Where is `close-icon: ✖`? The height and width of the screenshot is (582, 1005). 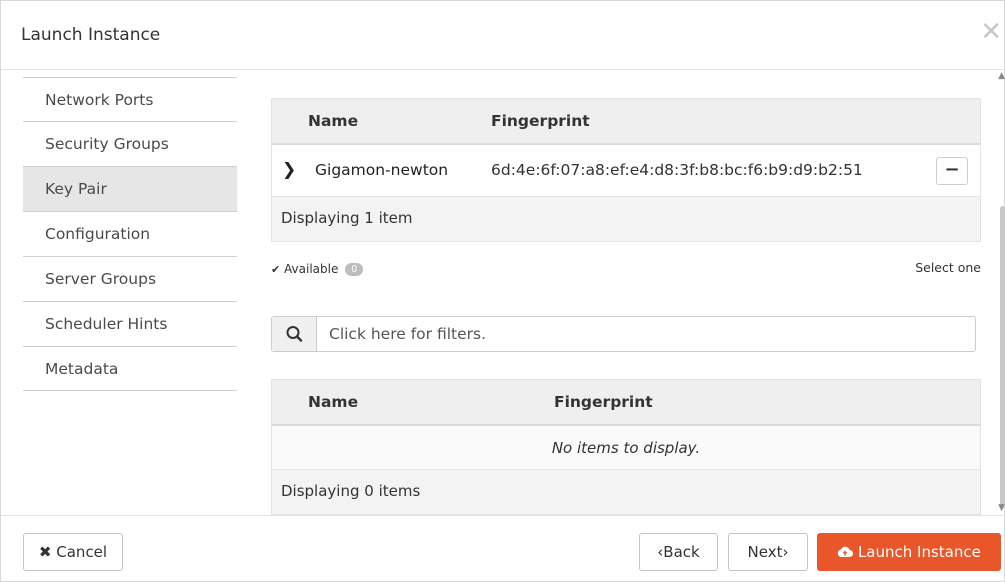
close-icon: ✖ is located at coordinates (45, 552).